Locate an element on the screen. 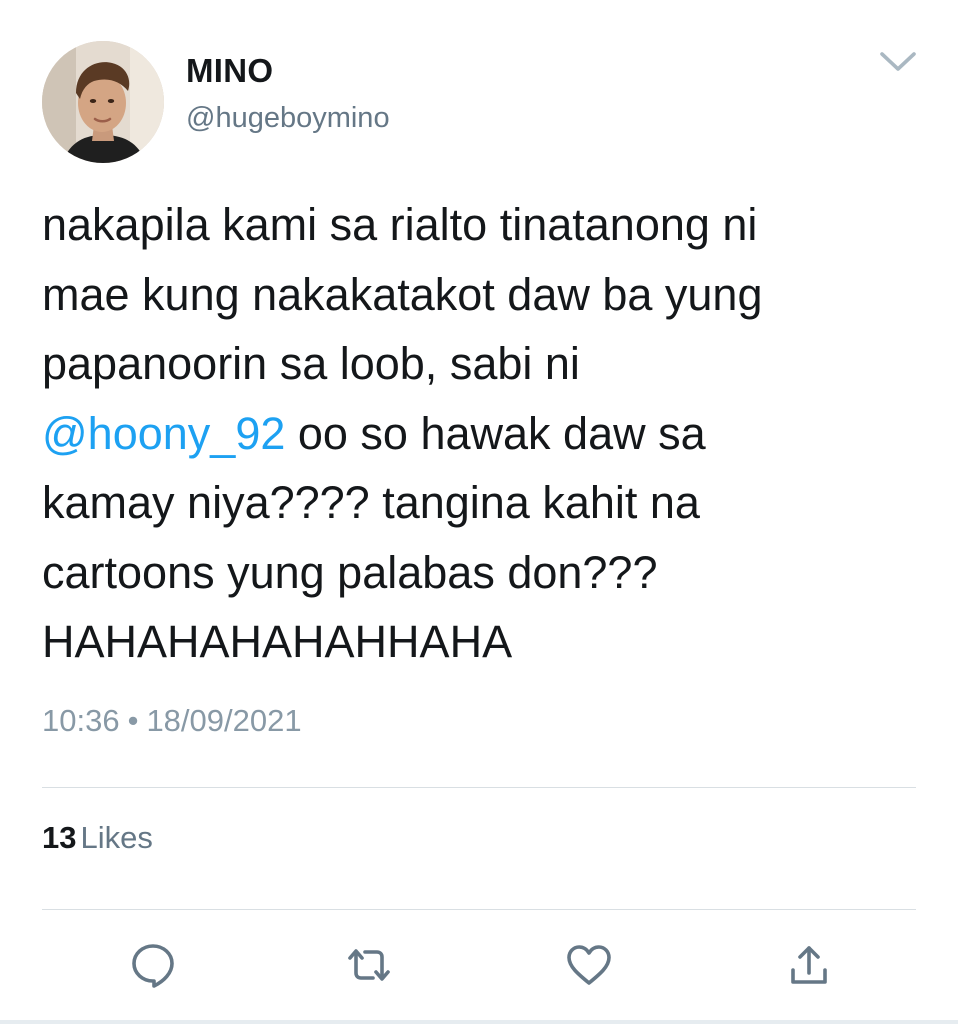  likes-label: Likes is located at coordinates (116, 837).